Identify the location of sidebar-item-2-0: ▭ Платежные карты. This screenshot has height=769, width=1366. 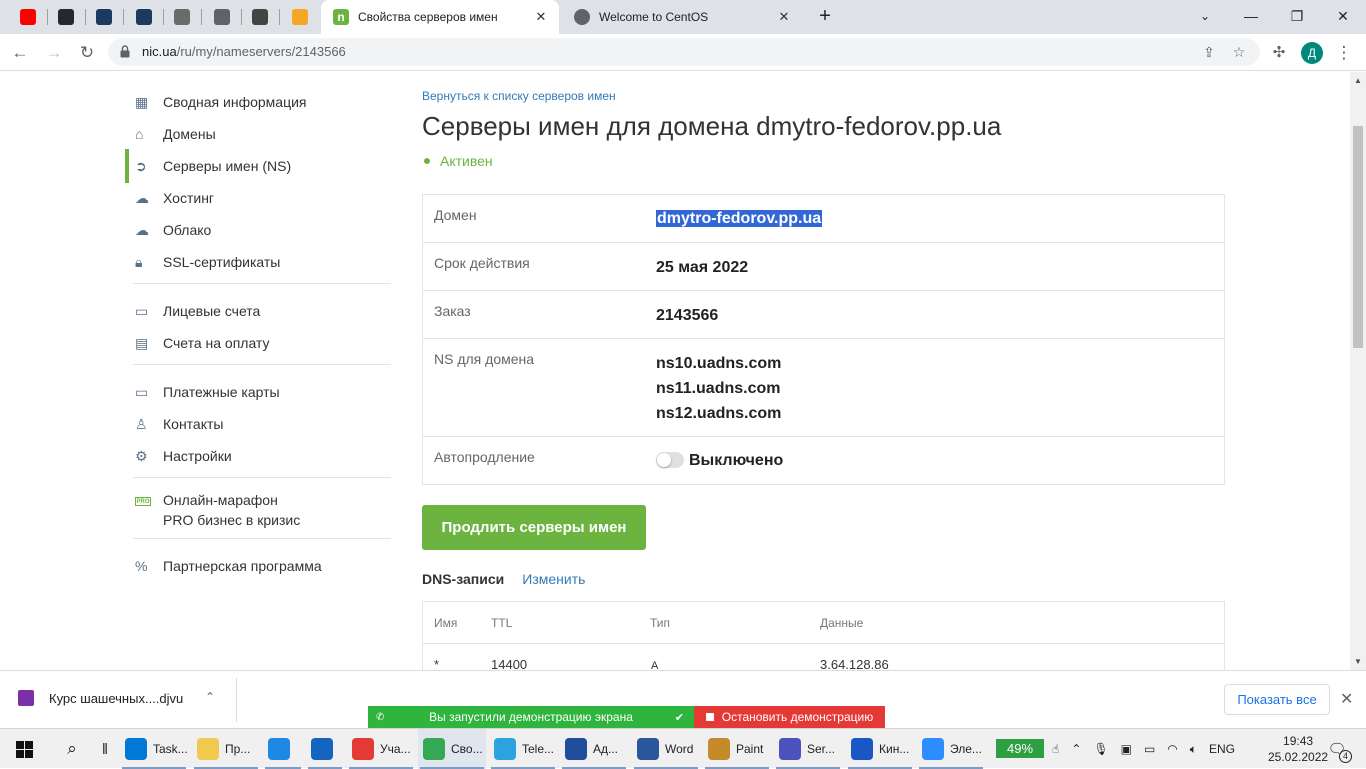
(207, 392).